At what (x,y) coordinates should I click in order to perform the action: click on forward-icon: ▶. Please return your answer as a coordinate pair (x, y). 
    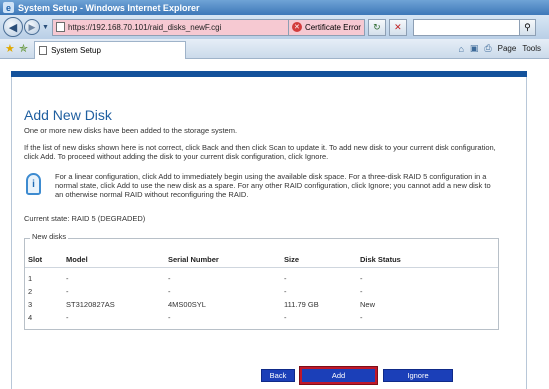
    Looking at the image, I should click on (32, 27).